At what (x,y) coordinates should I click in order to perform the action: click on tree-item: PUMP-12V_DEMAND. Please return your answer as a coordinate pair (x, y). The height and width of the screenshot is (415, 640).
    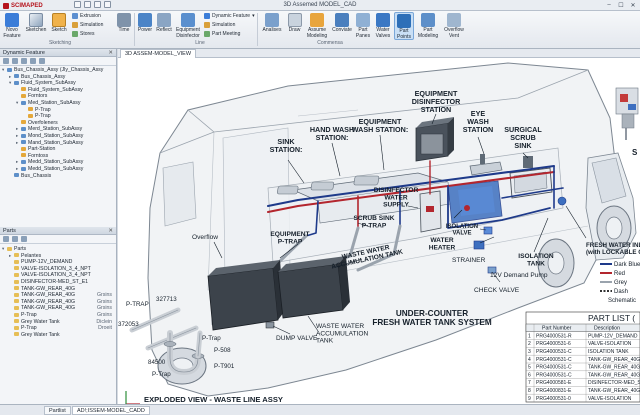
    Looking at the image, I should click on (58, 262).